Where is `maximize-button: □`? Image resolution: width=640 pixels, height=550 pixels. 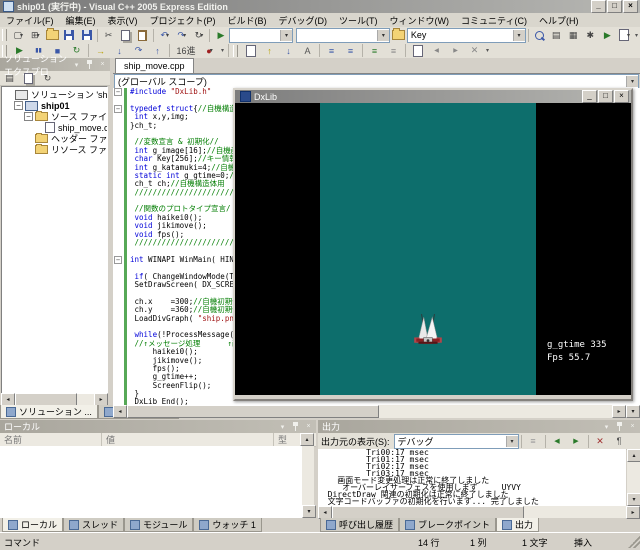
maximize-button: □ is located at coordinates (614, 6).